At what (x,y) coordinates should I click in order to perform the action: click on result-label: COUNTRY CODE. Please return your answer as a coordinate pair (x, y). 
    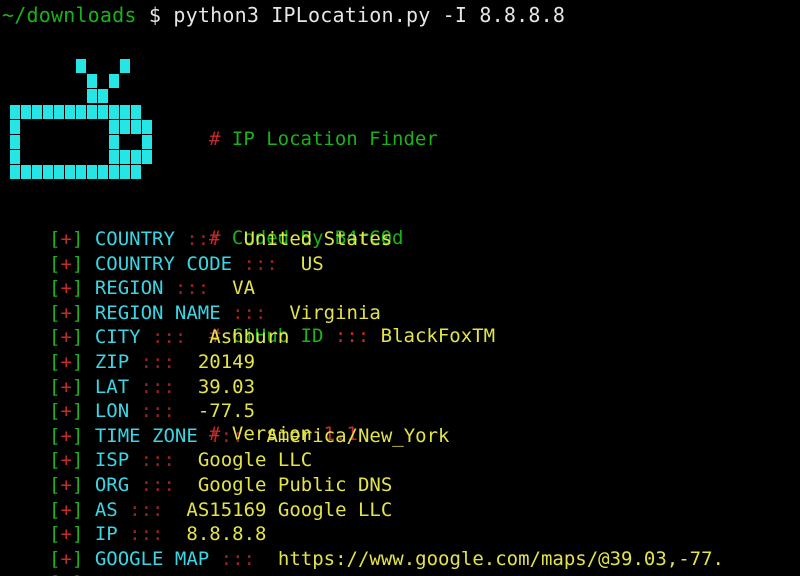
    Looking at the image, I should click on (163, 263).